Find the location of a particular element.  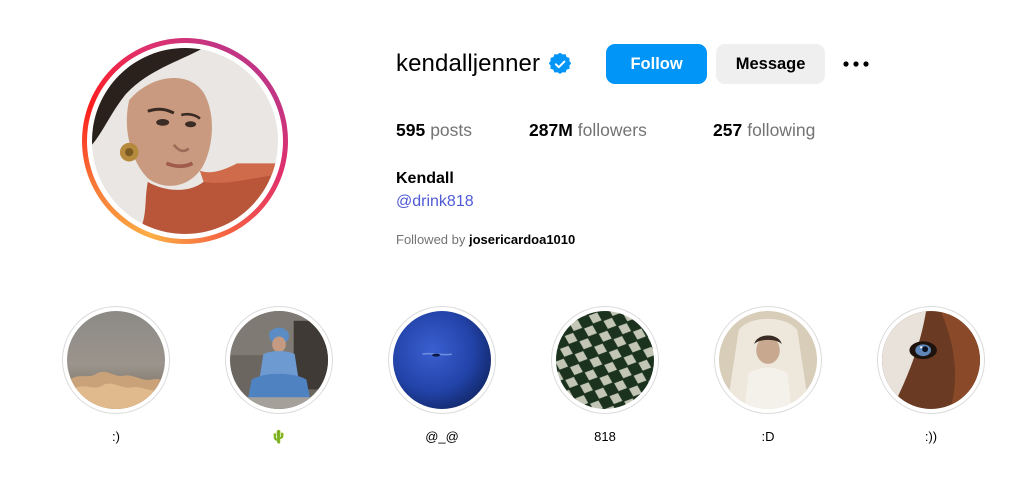

follow-button: Follow is located at coordinates (657, 64).